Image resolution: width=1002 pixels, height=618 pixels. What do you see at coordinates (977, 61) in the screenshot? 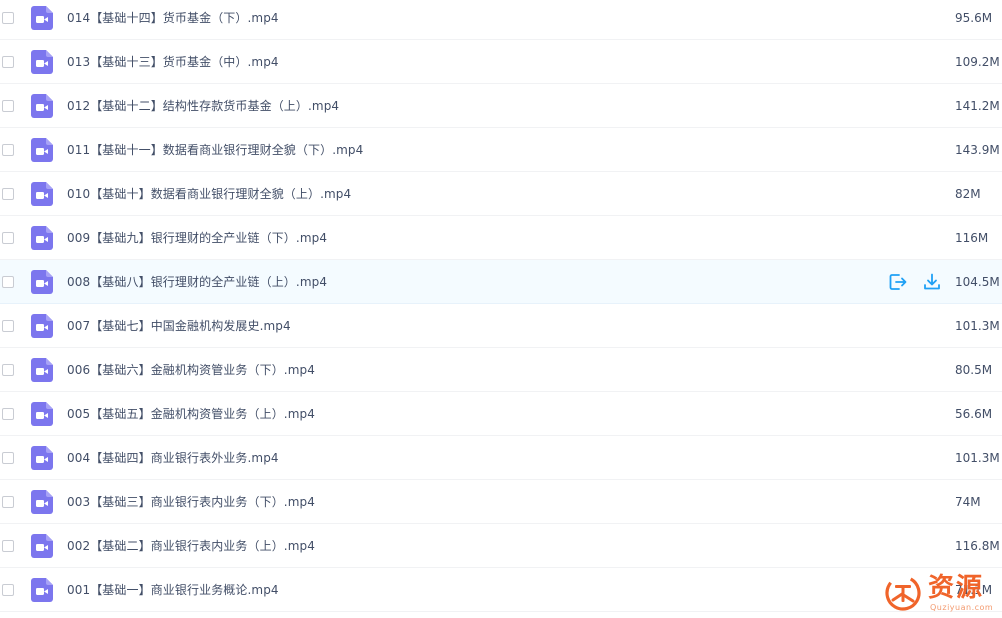
I see `file-size: 109.2M` at bounding box center [977, 61].